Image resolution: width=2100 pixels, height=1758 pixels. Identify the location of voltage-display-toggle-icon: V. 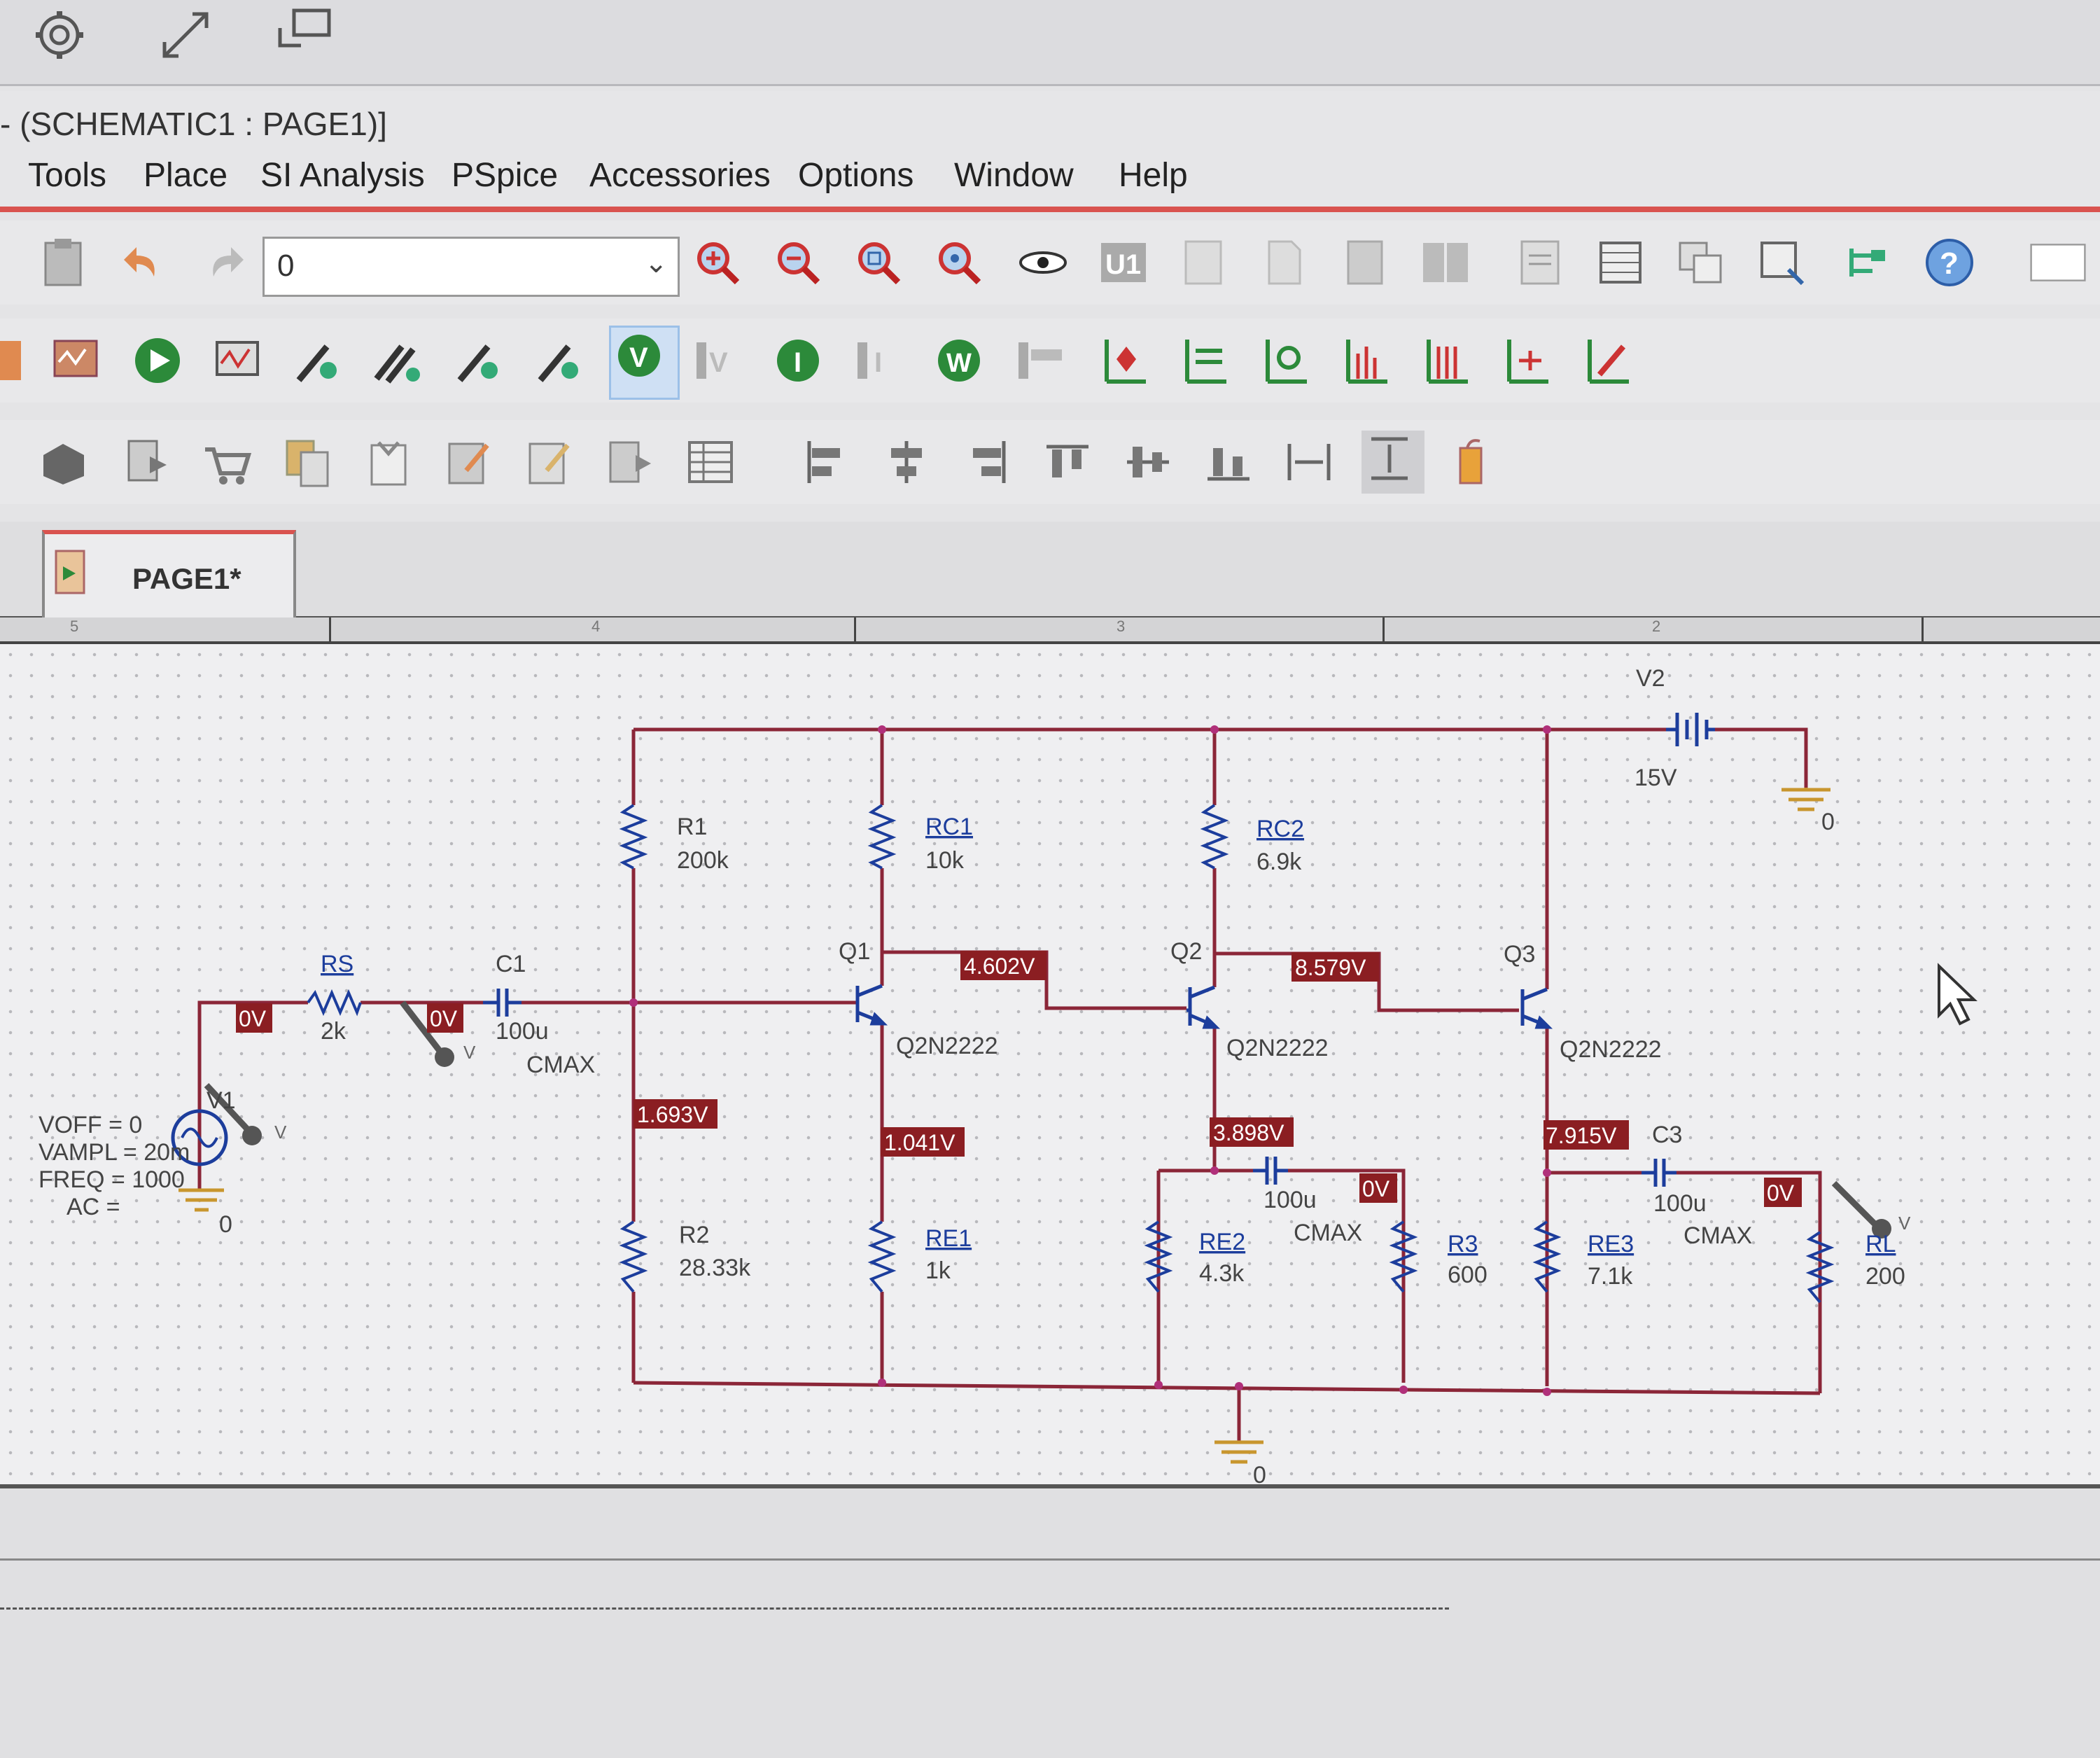
(718, 361).